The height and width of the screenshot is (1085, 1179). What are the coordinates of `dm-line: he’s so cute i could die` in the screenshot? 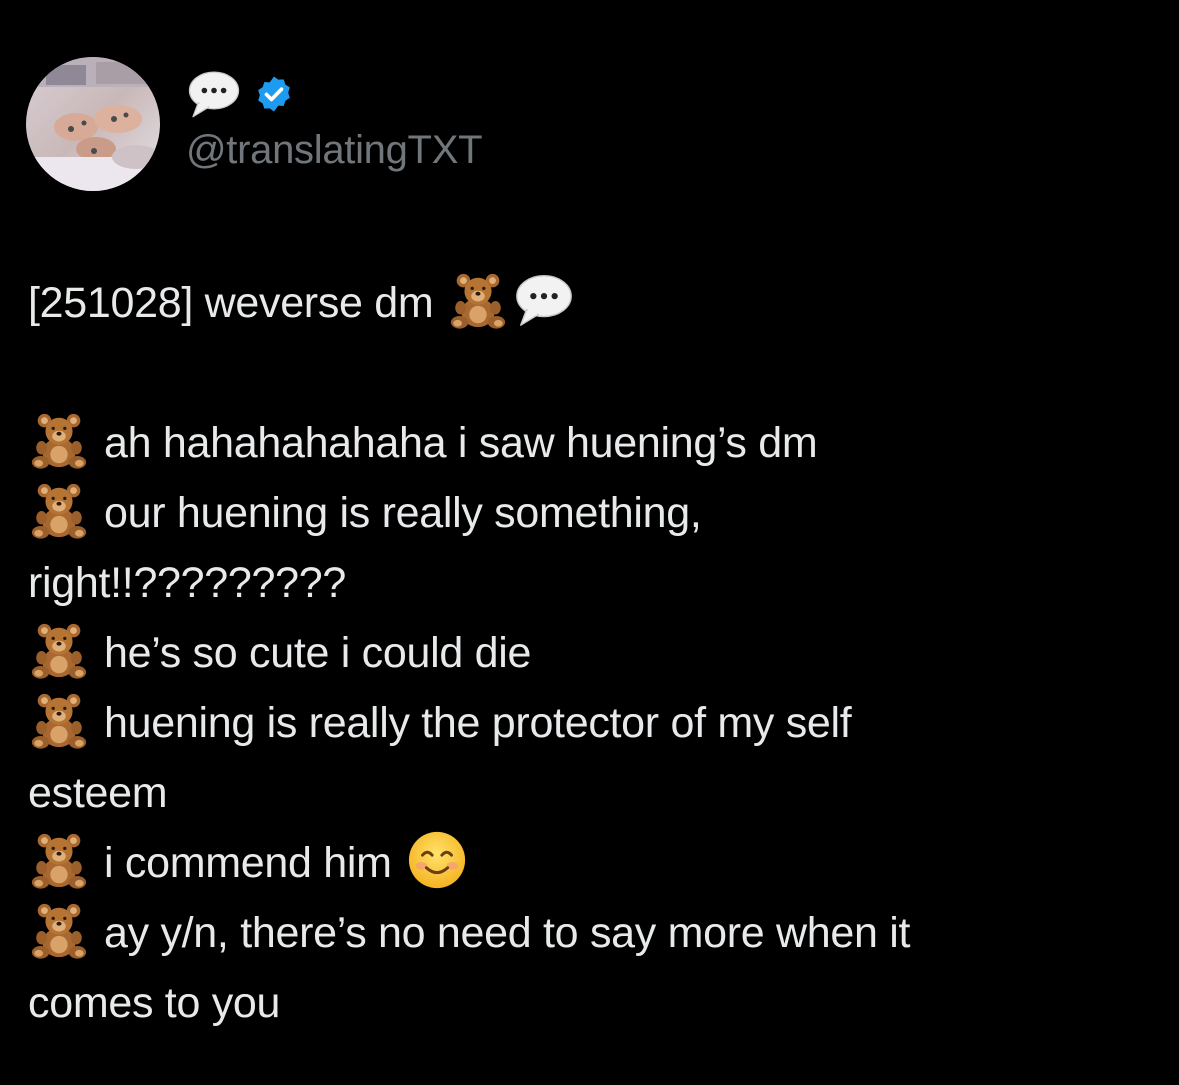 It's located at (583, 653).